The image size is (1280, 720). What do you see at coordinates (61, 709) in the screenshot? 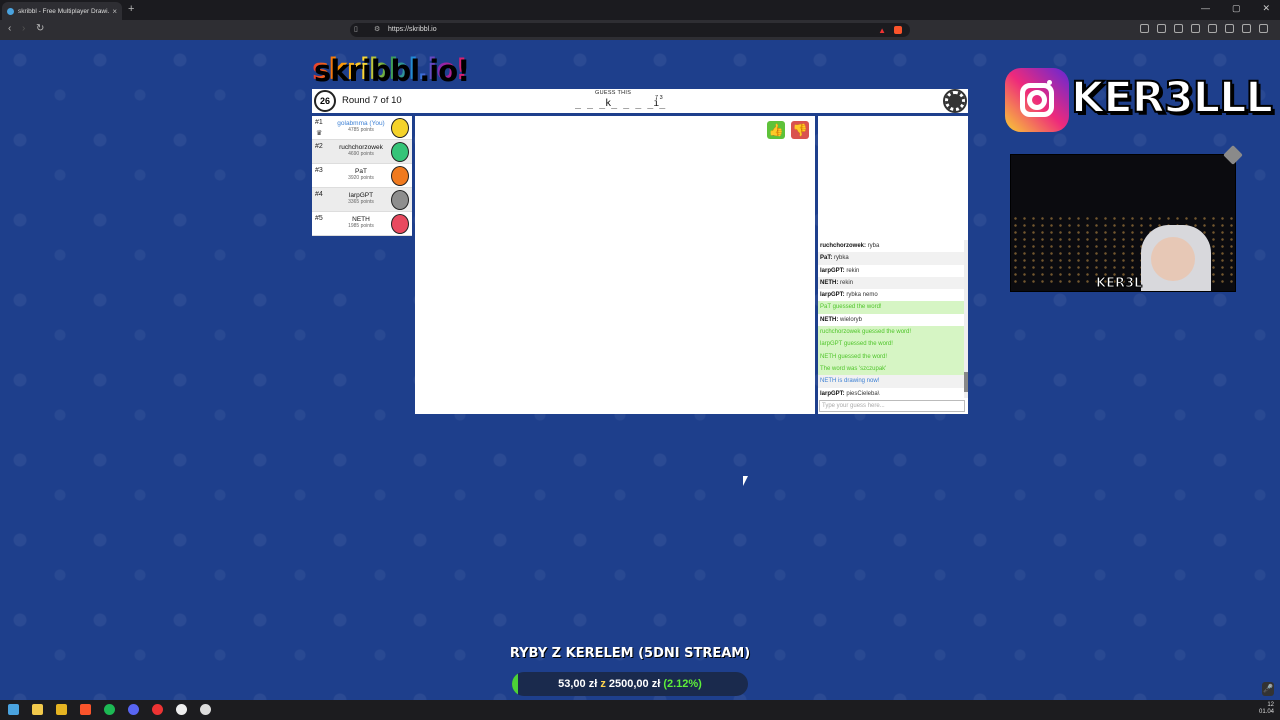
I see `file-explorer-icon` at bounding box center [61, 709].